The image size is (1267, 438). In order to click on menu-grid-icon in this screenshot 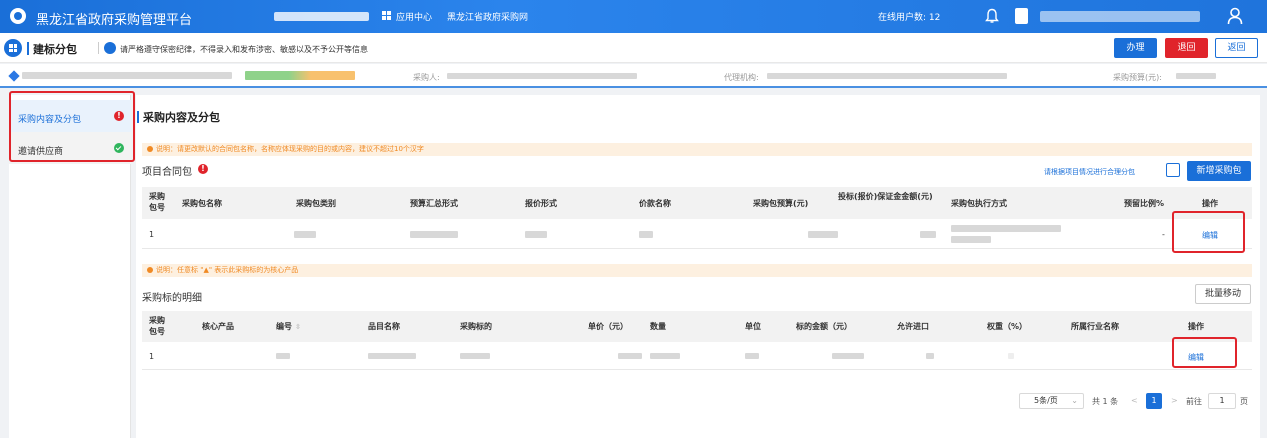, I will do `click(13, 48)`.